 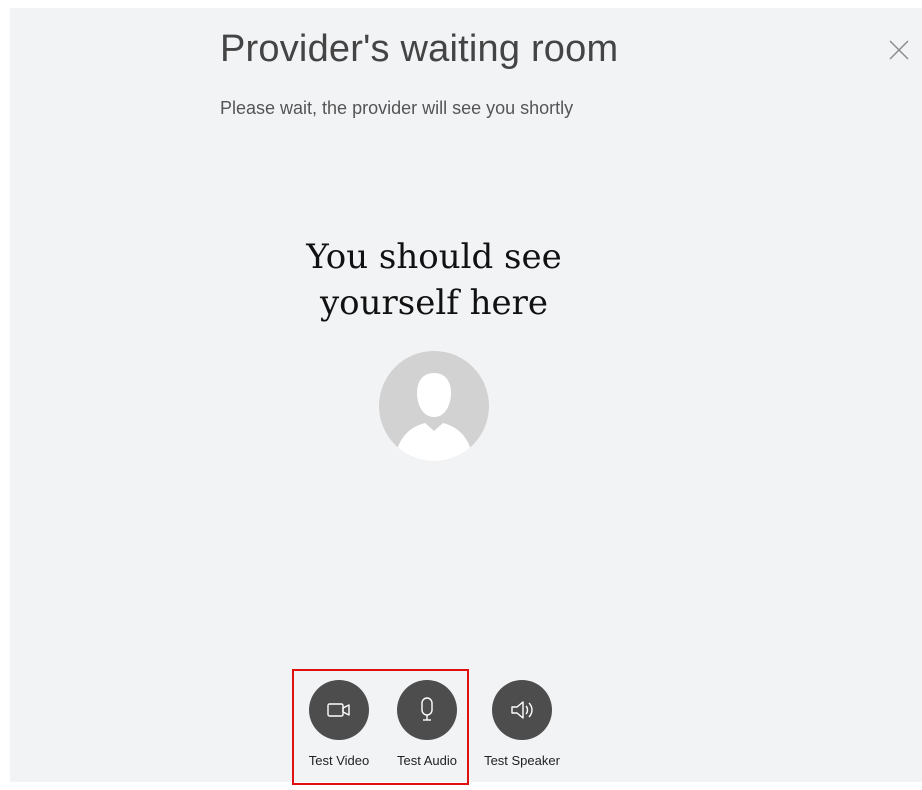 I want to click on speaker-icon, so click(x=522, y=710).